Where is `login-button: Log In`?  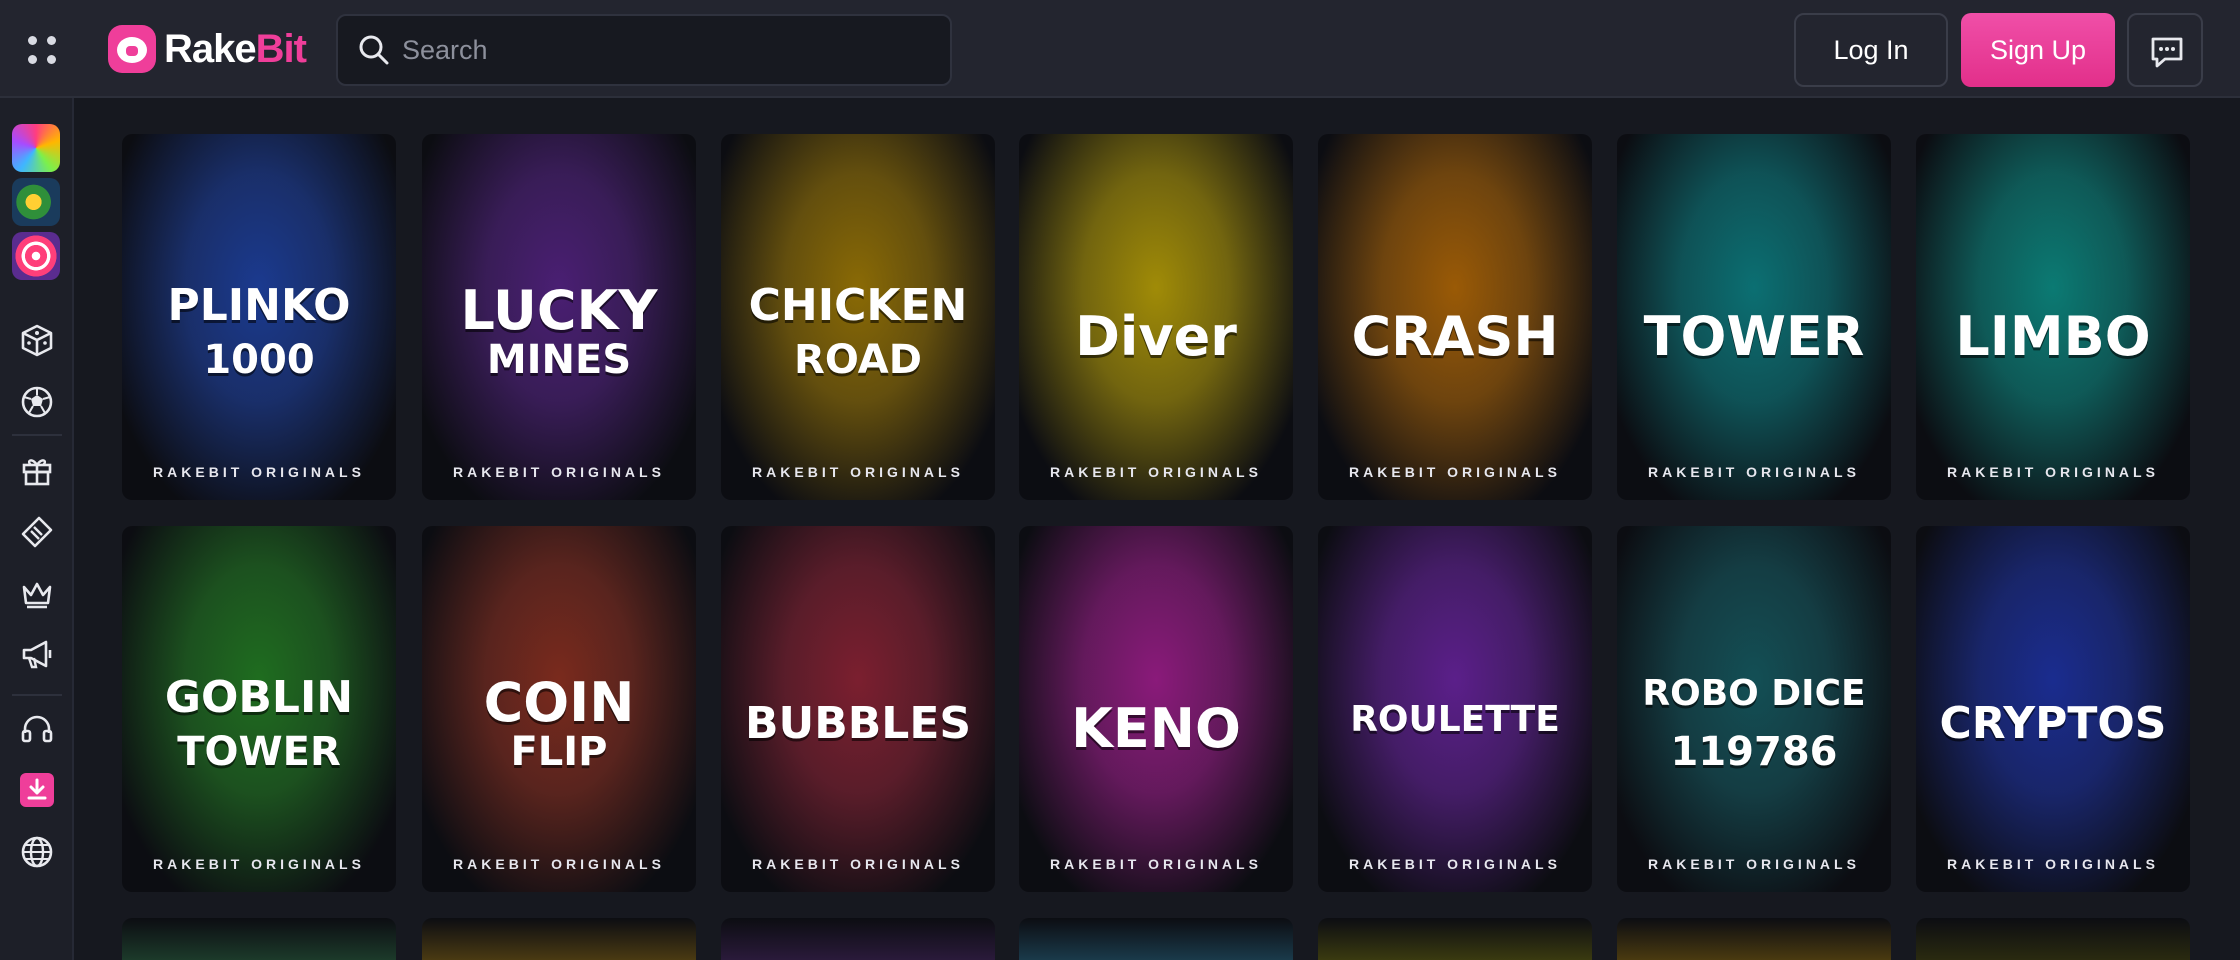 login-button: Log In is located at coordinates (1871, 50).